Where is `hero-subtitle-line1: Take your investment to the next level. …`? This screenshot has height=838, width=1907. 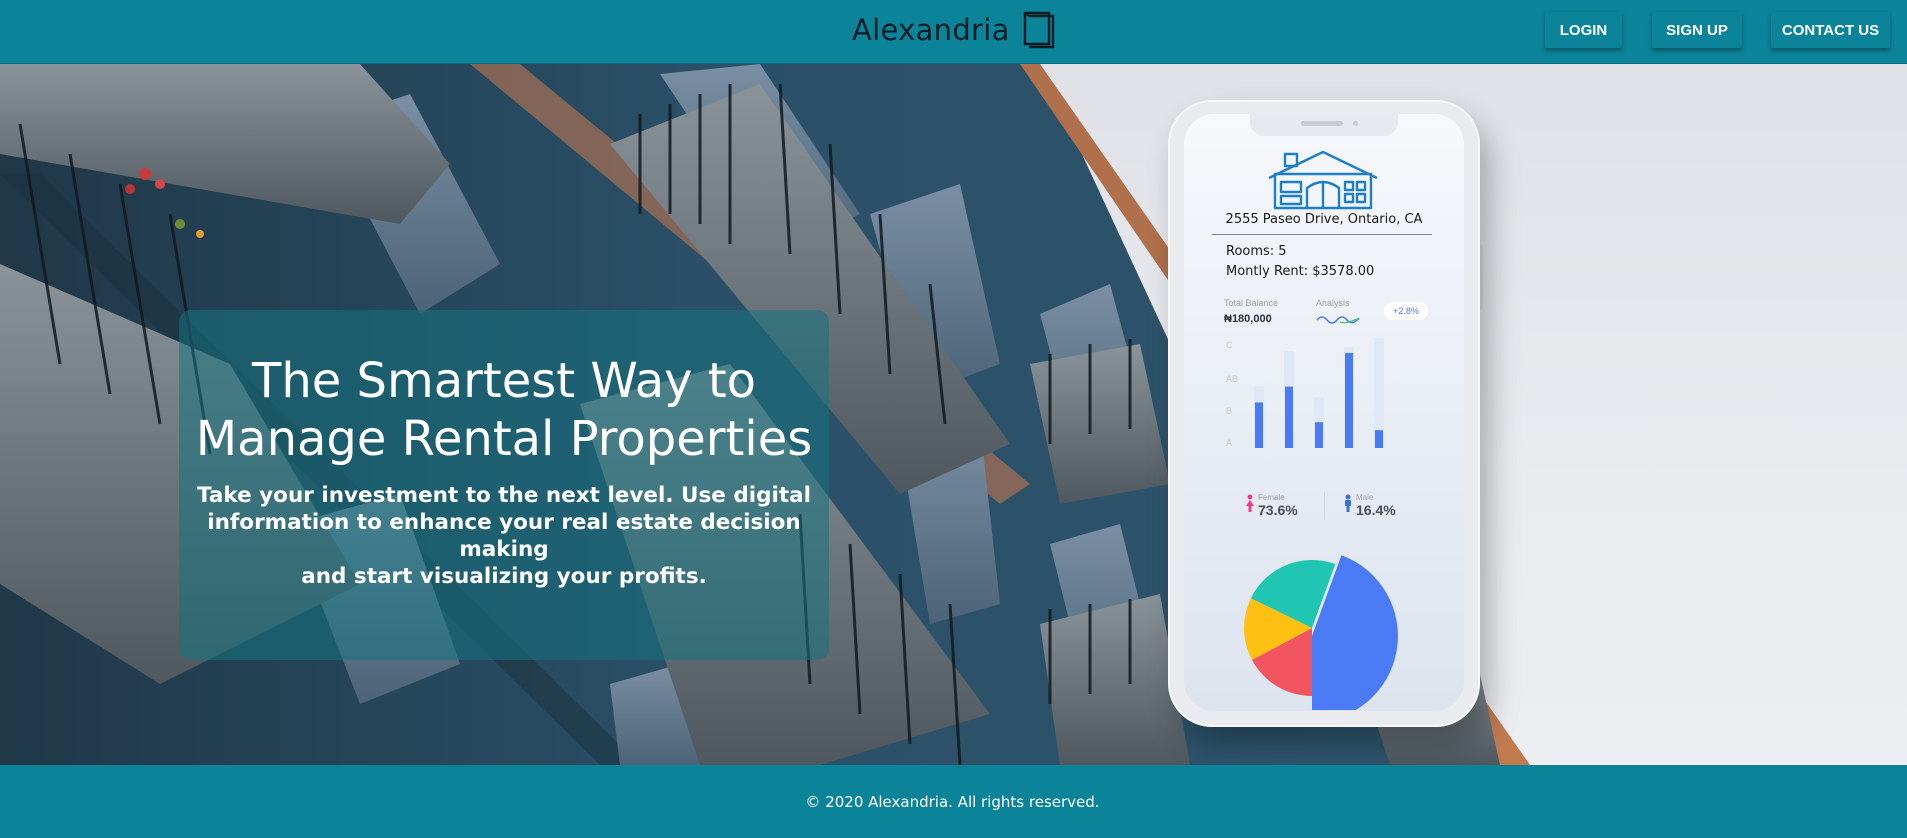 hero-subtitle-line1: Take your investment to the next level. … is located at coordinates (504, 495).